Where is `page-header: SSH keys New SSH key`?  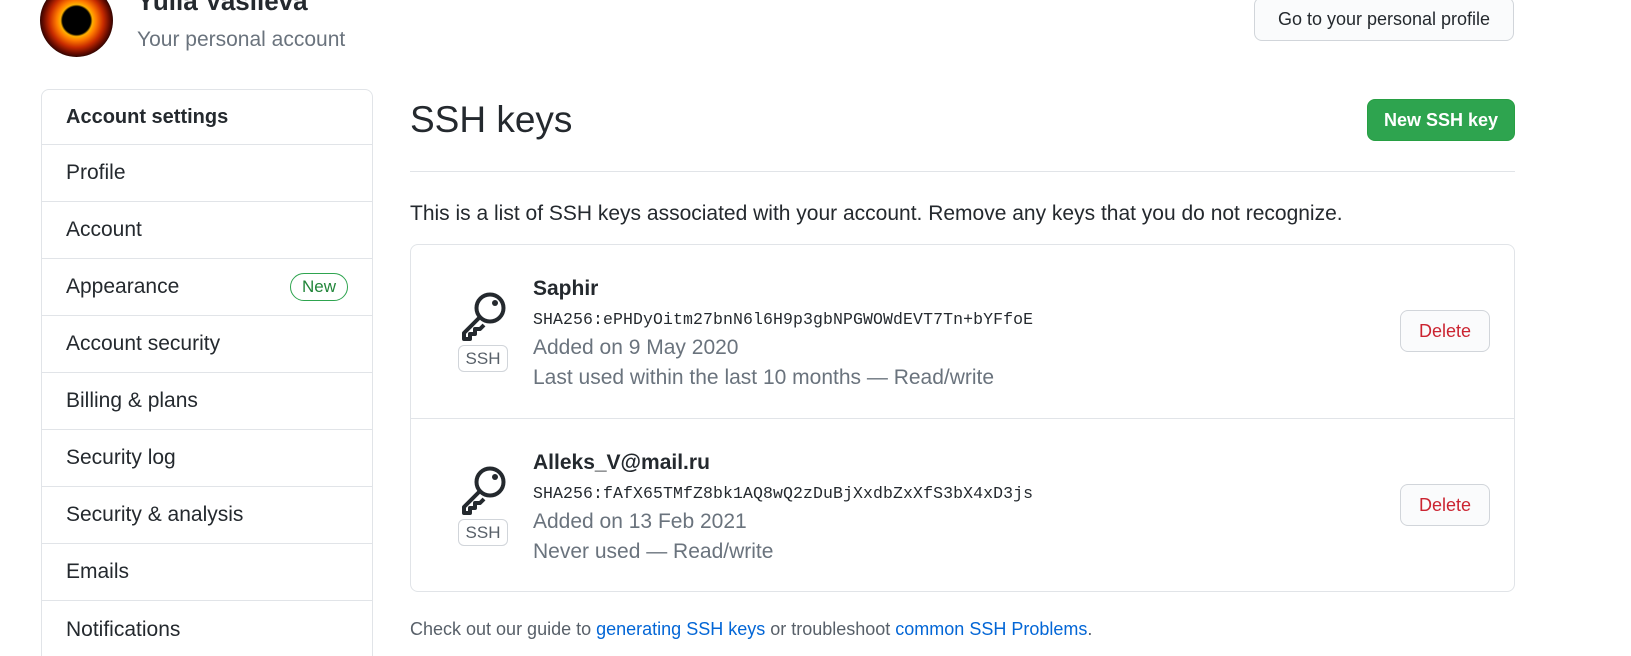 page-header: SSH keys New SSH key is located at coordinates (962, 130).